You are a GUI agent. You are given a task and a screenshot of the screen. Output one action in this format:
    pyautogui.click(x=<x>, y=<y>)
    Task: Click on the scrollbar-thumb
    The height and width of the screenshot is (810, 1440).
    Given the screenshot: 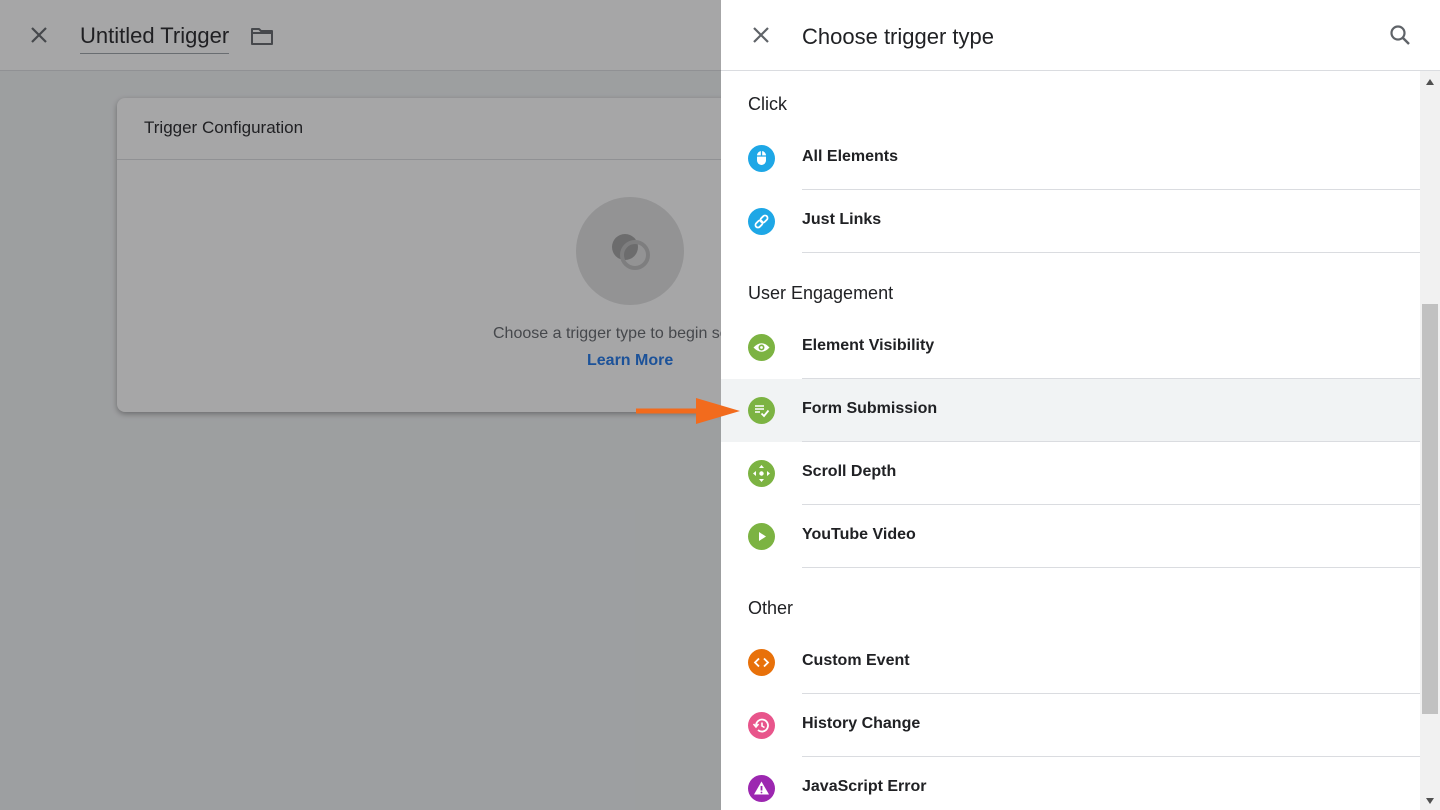 What is the action you would take?
    pyautogui.click(x=1430, y=509)
    